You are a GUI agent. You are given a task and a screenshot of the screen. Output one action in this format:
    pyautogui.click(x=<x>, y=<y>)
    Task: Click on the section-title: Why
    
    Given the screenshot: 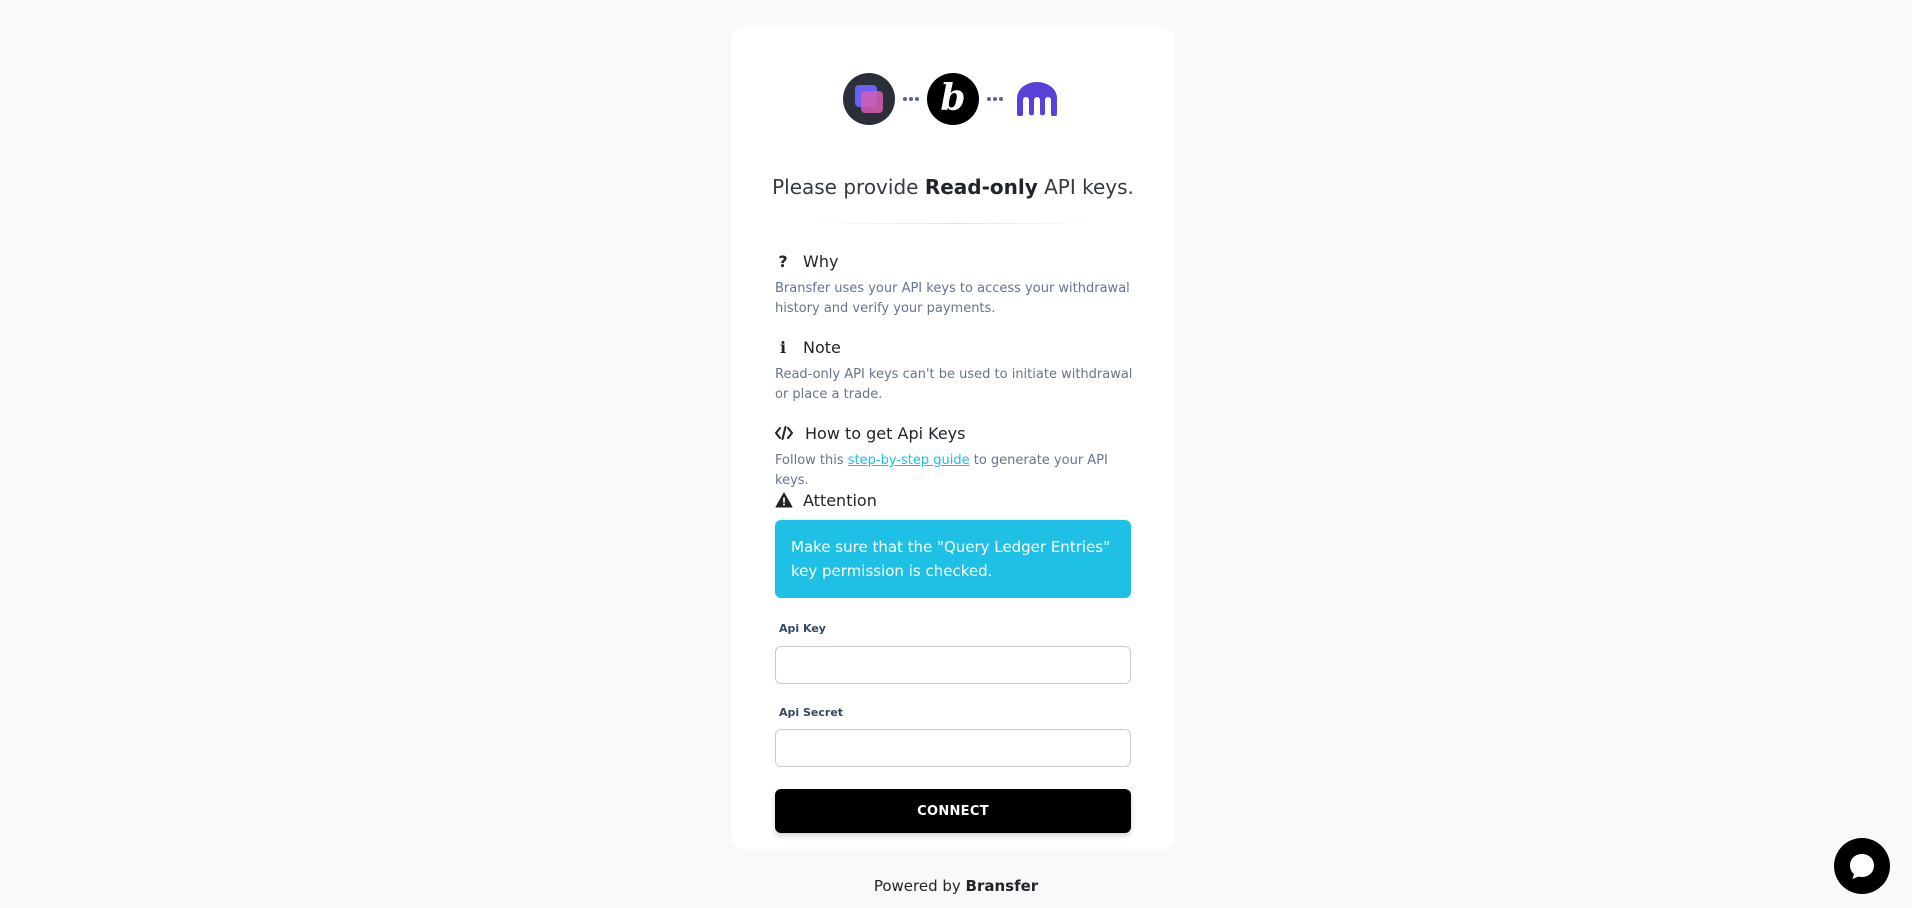 What is the action you would take?
    pyautogui.click(x=821, y=261)
    